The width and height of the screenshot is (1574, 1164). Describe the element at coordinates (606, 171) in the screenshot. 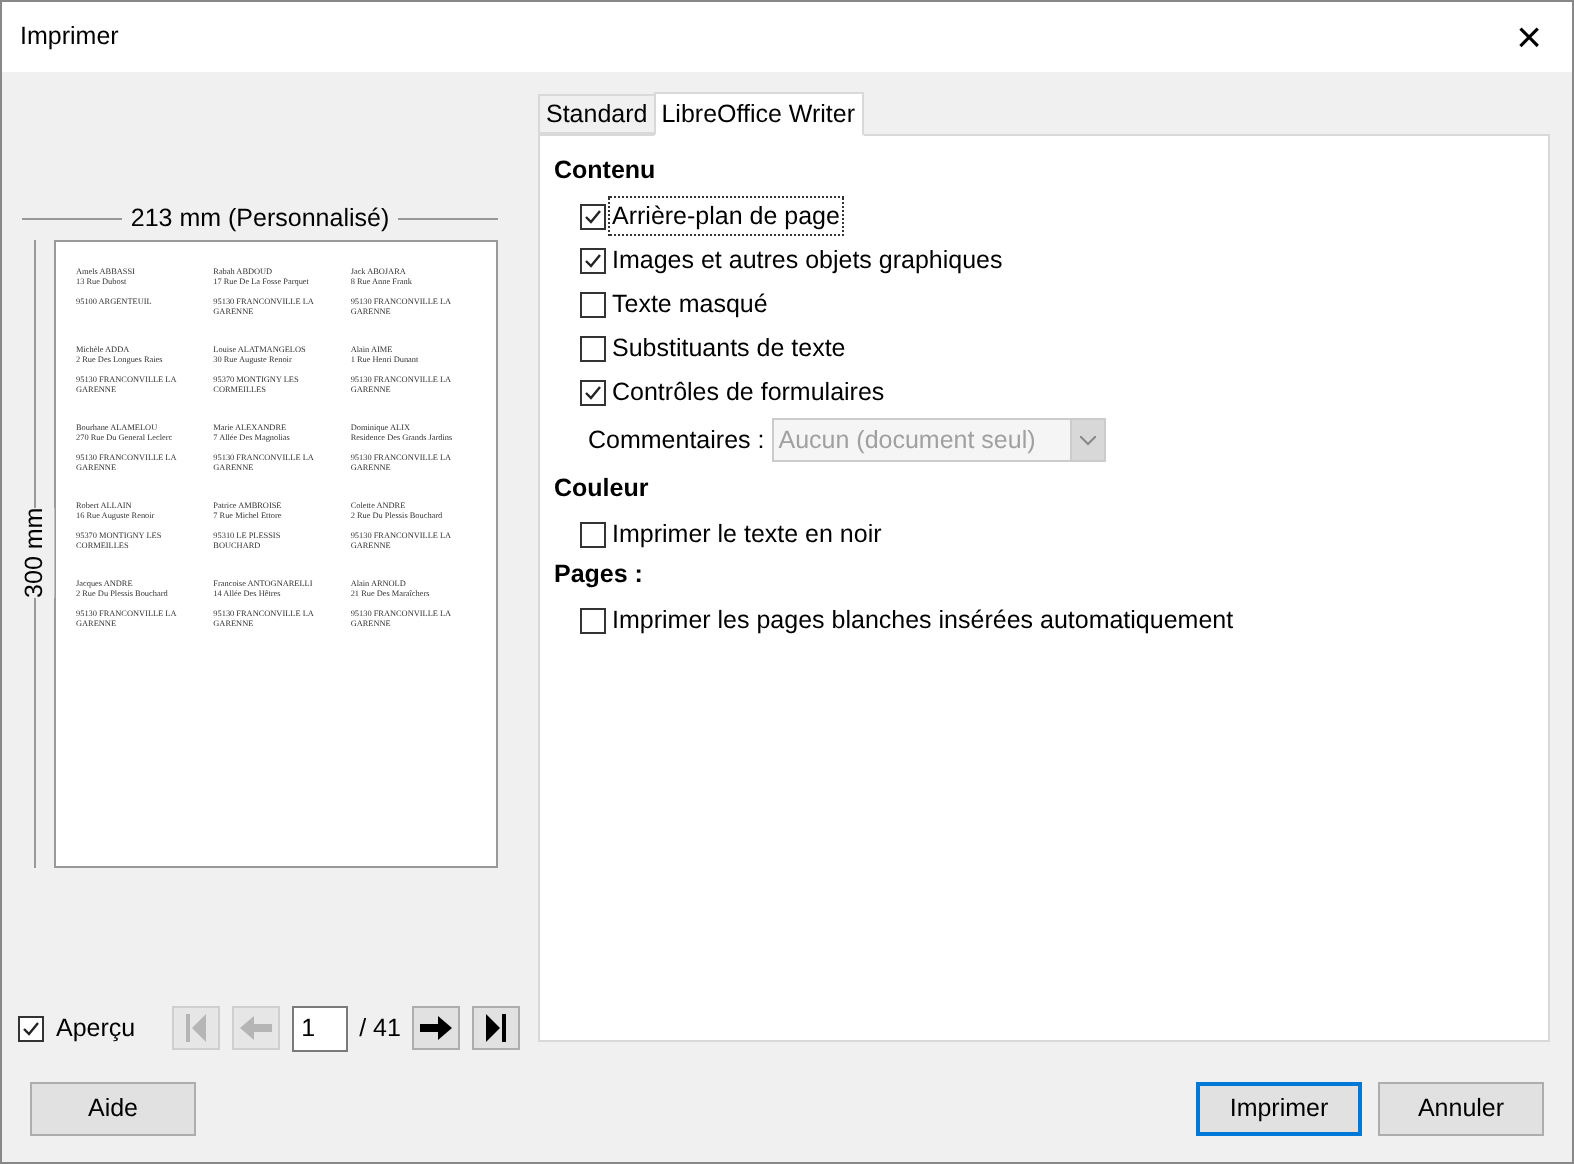

I see `section-heading: Contenu` at that location.